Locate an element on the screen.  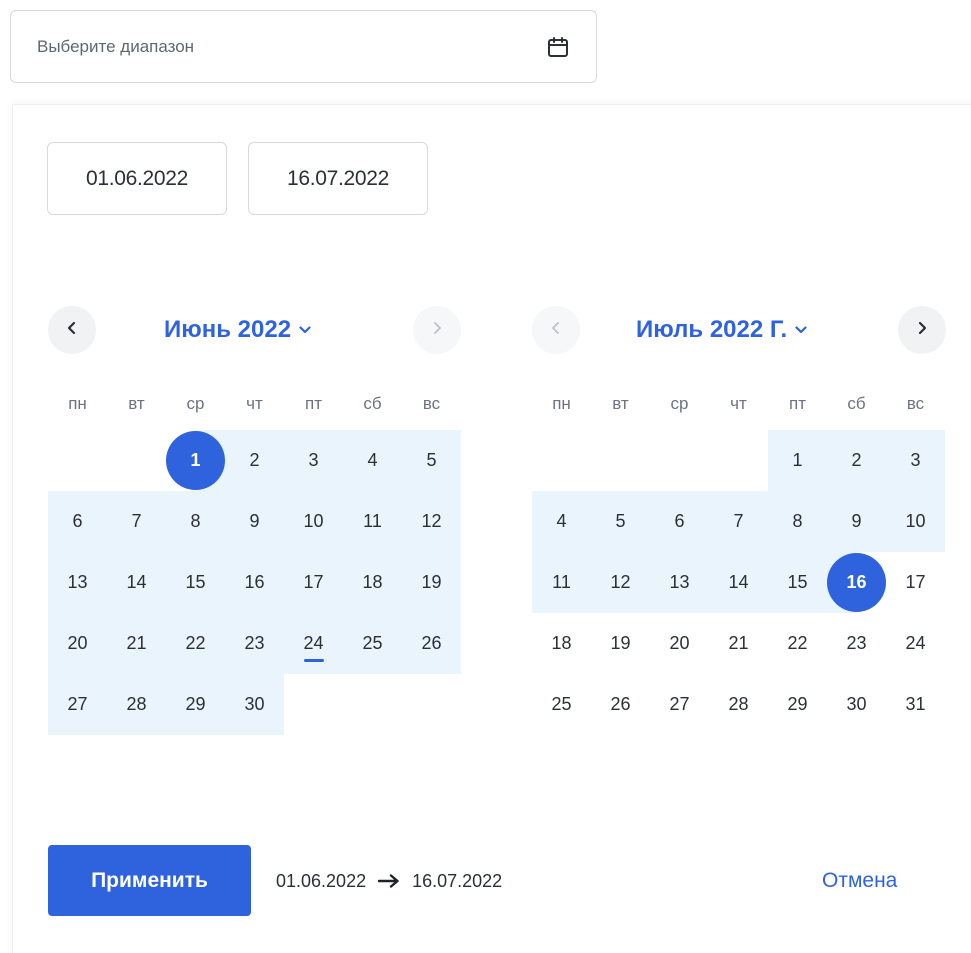
weekday-label: сб is located at coordinates (372, 403).